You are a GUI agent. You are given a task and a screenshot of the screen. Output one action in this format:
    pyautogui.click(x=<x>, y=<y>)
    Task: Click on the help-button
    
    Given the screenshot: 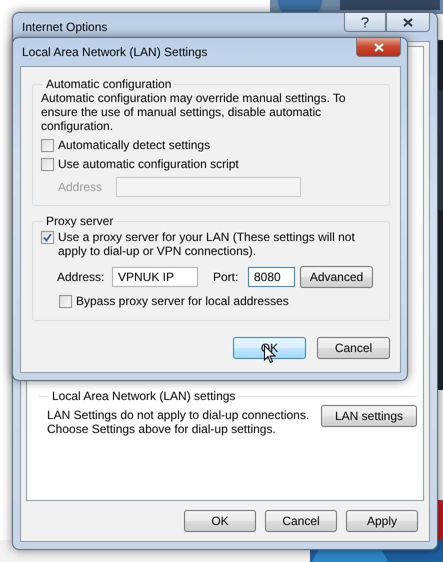 What is the action you would take?
    pyautogui.click(x=365, y=22)
    